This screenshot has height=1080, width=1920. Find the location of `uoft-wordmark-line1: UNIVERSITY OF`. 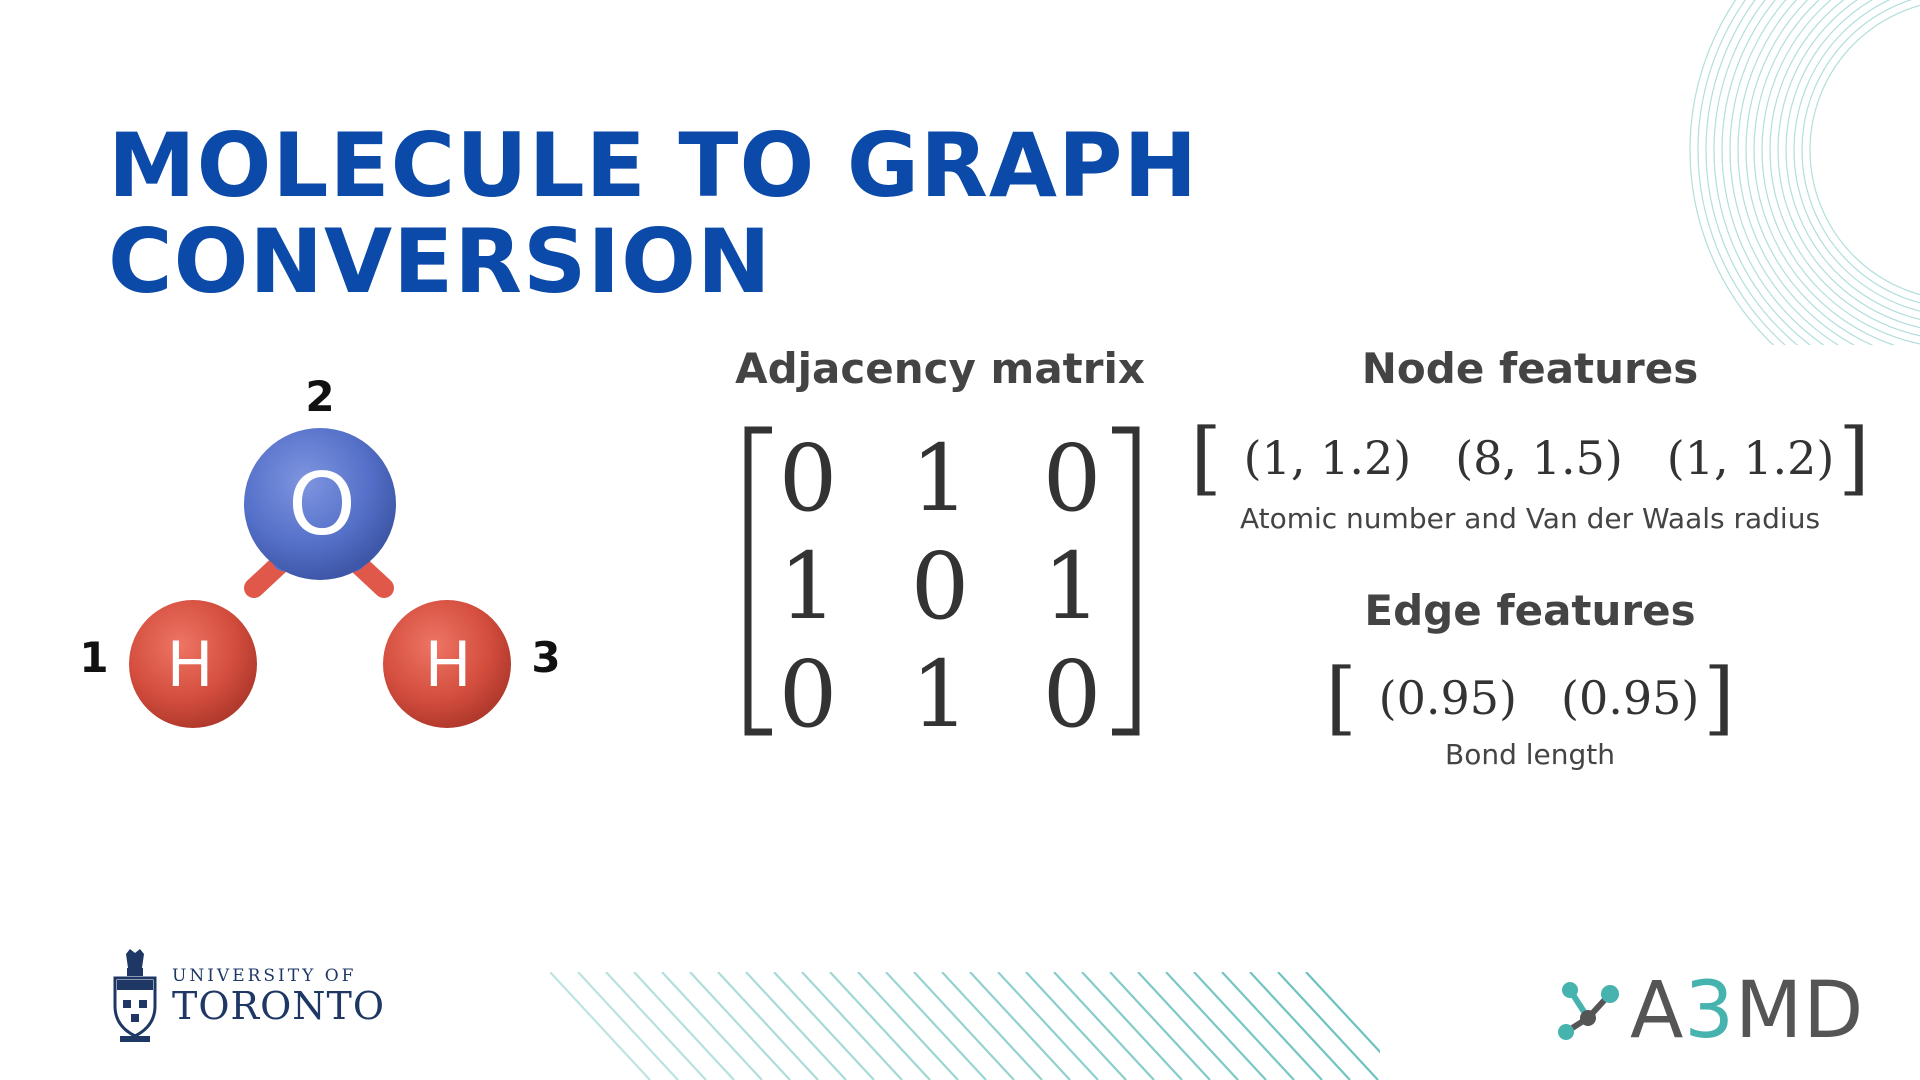

uoft-wordmark-line1: UNIVERSITY OF is located at coordinates (264, 976).